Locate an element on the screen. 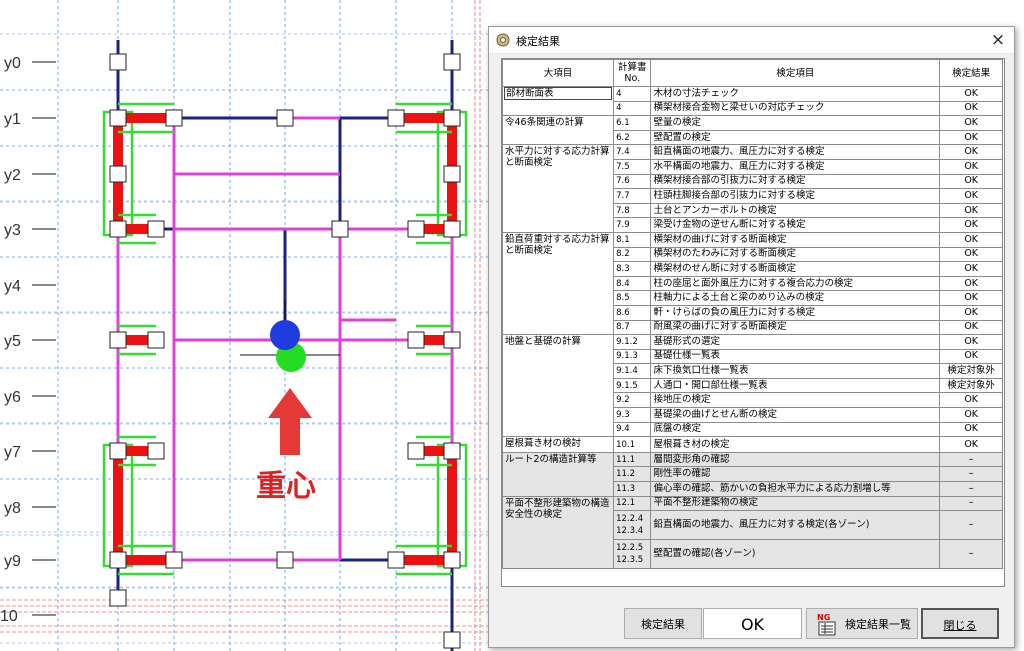 This screenshot has height=651, width=1024. header-item: 検定項目 is located at coordinates (795, 73).